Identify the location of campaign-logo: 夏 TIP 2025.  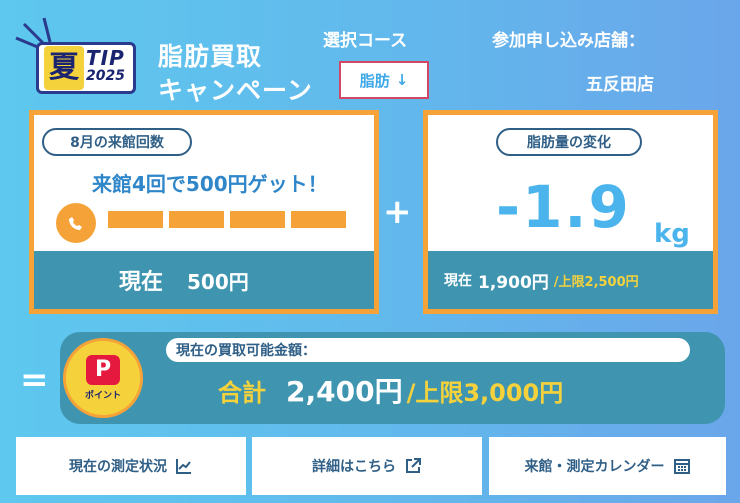
(77, 58).